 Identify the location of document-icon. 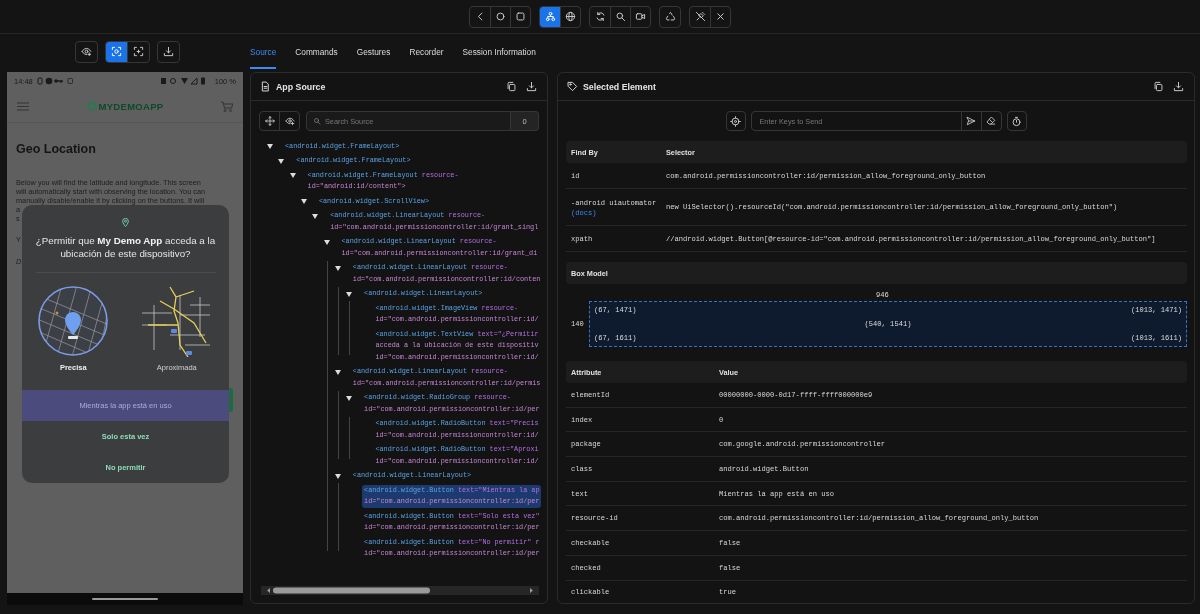
(265, 86).